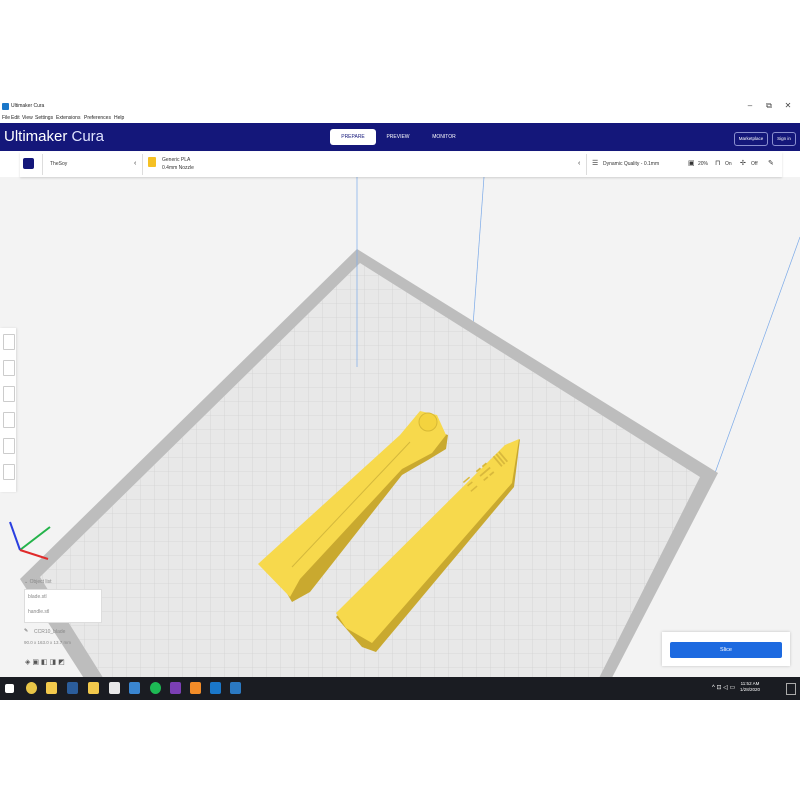 This screenshot has width=800, height=800. Describe the element at coordinates (27, 118) in the screenshot. I see `menu-view: View` at that location.